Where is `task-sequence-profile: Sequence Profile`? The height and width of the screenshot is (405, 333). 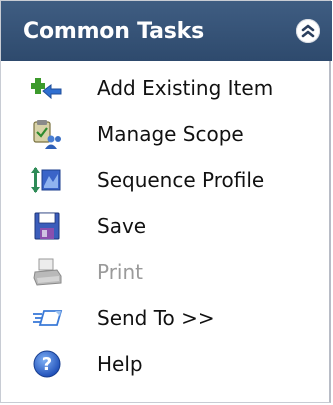 task-sequence-profile: Sequence Profile is located at coordinates (165, 180).